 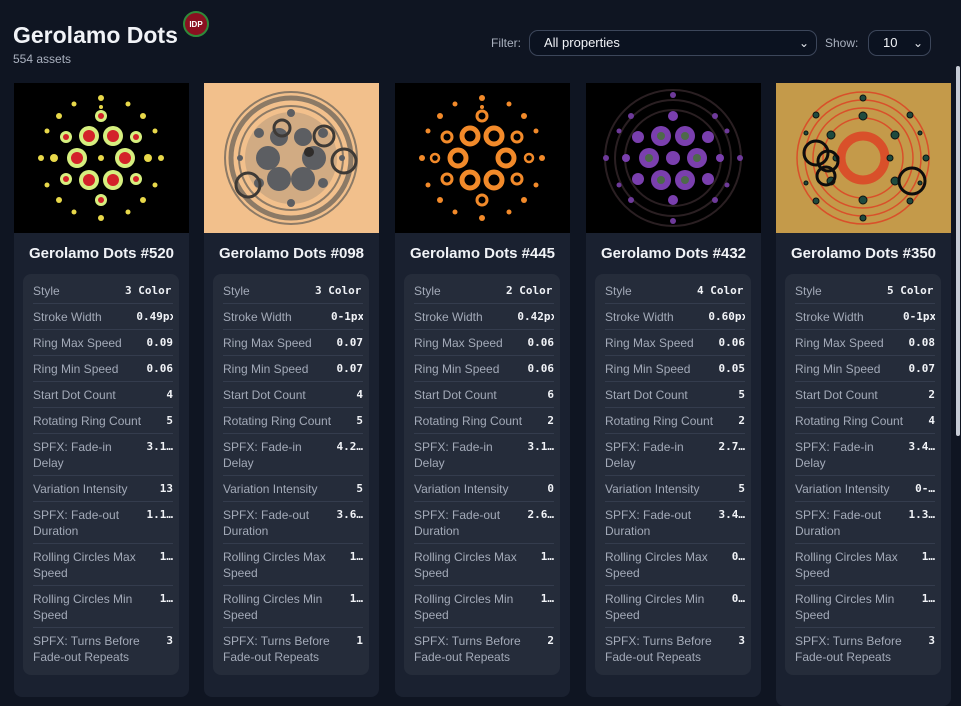 I want to click on property-value: 0.60px, so click(x=726, y=316).